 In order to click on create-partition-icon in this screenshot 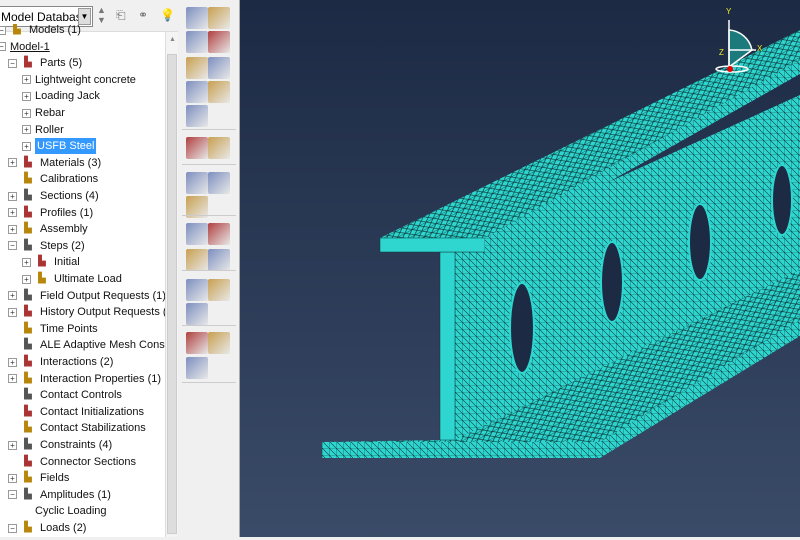, I will do `click(197, 42)`.